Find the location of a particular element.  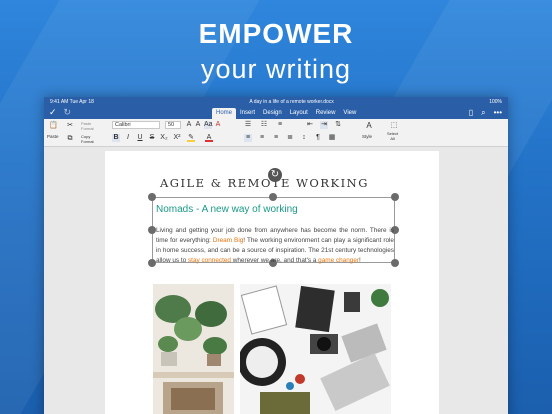

align-right-icon: ≡ is located at coordinates (276, 138).